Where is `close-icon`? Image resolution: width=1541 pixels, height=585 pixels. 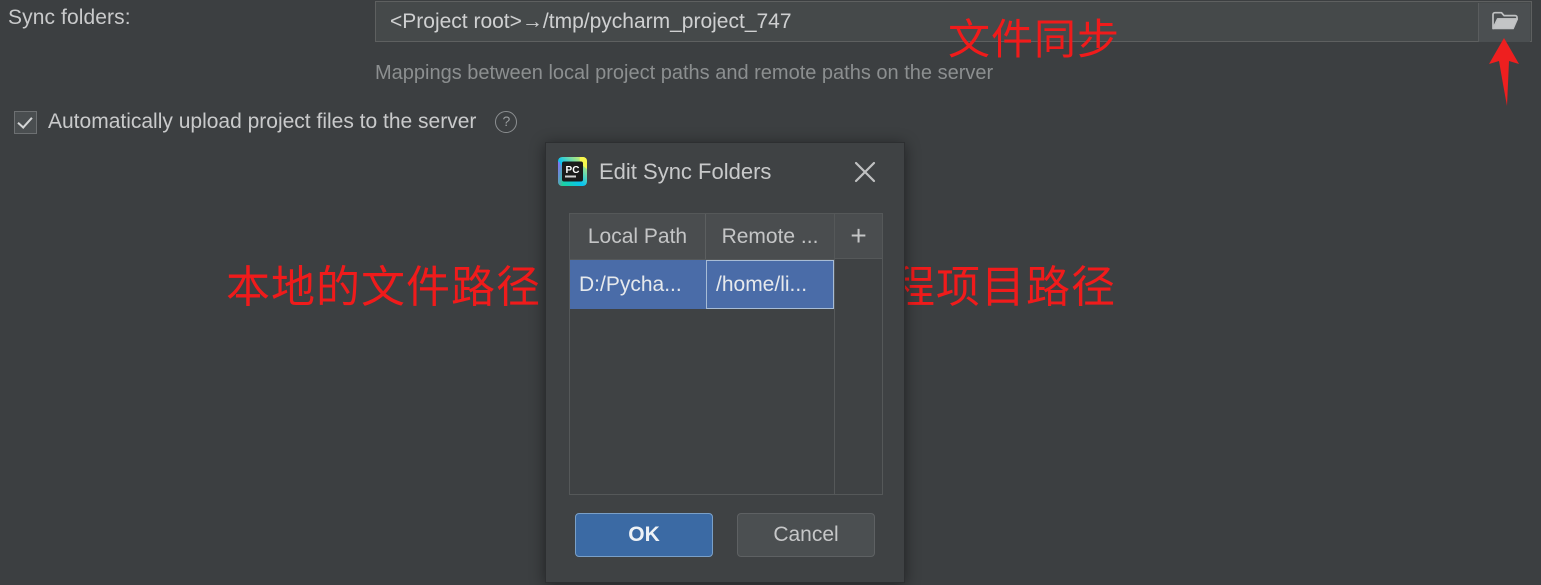 close-icon is located at coordinates (865, 172).